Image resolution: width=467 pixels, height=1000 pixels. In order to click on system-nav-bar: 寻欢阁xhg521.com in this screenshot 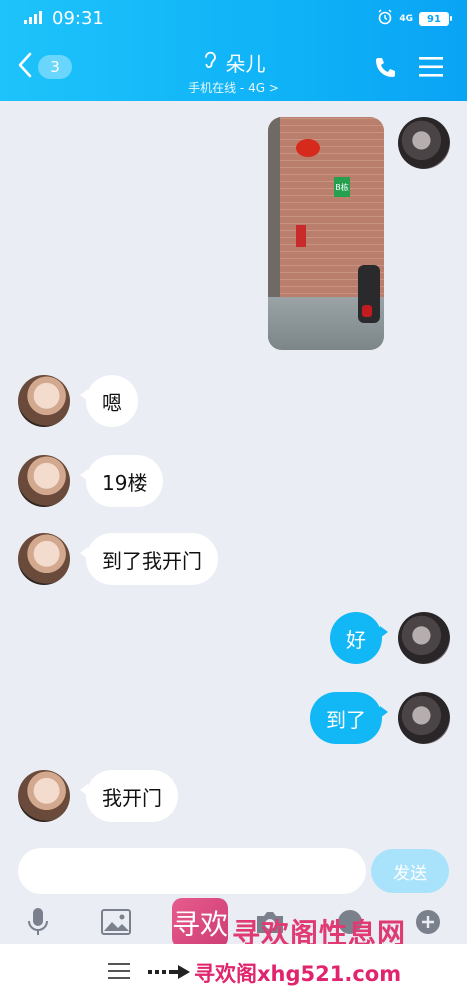, I will do `click(233, 972)`.